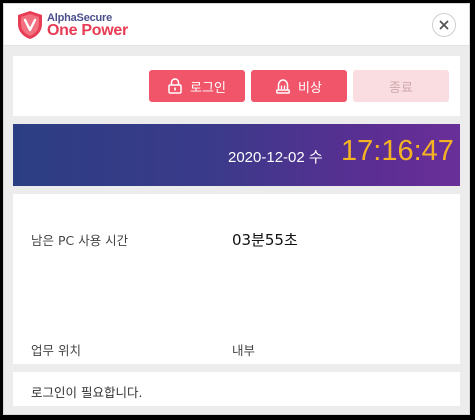 The height and width of the screenshot is (420, 475). Describe the element at coordinates (208, 87) in the screenshot. I see `login-button-label: 로그인` at that location.